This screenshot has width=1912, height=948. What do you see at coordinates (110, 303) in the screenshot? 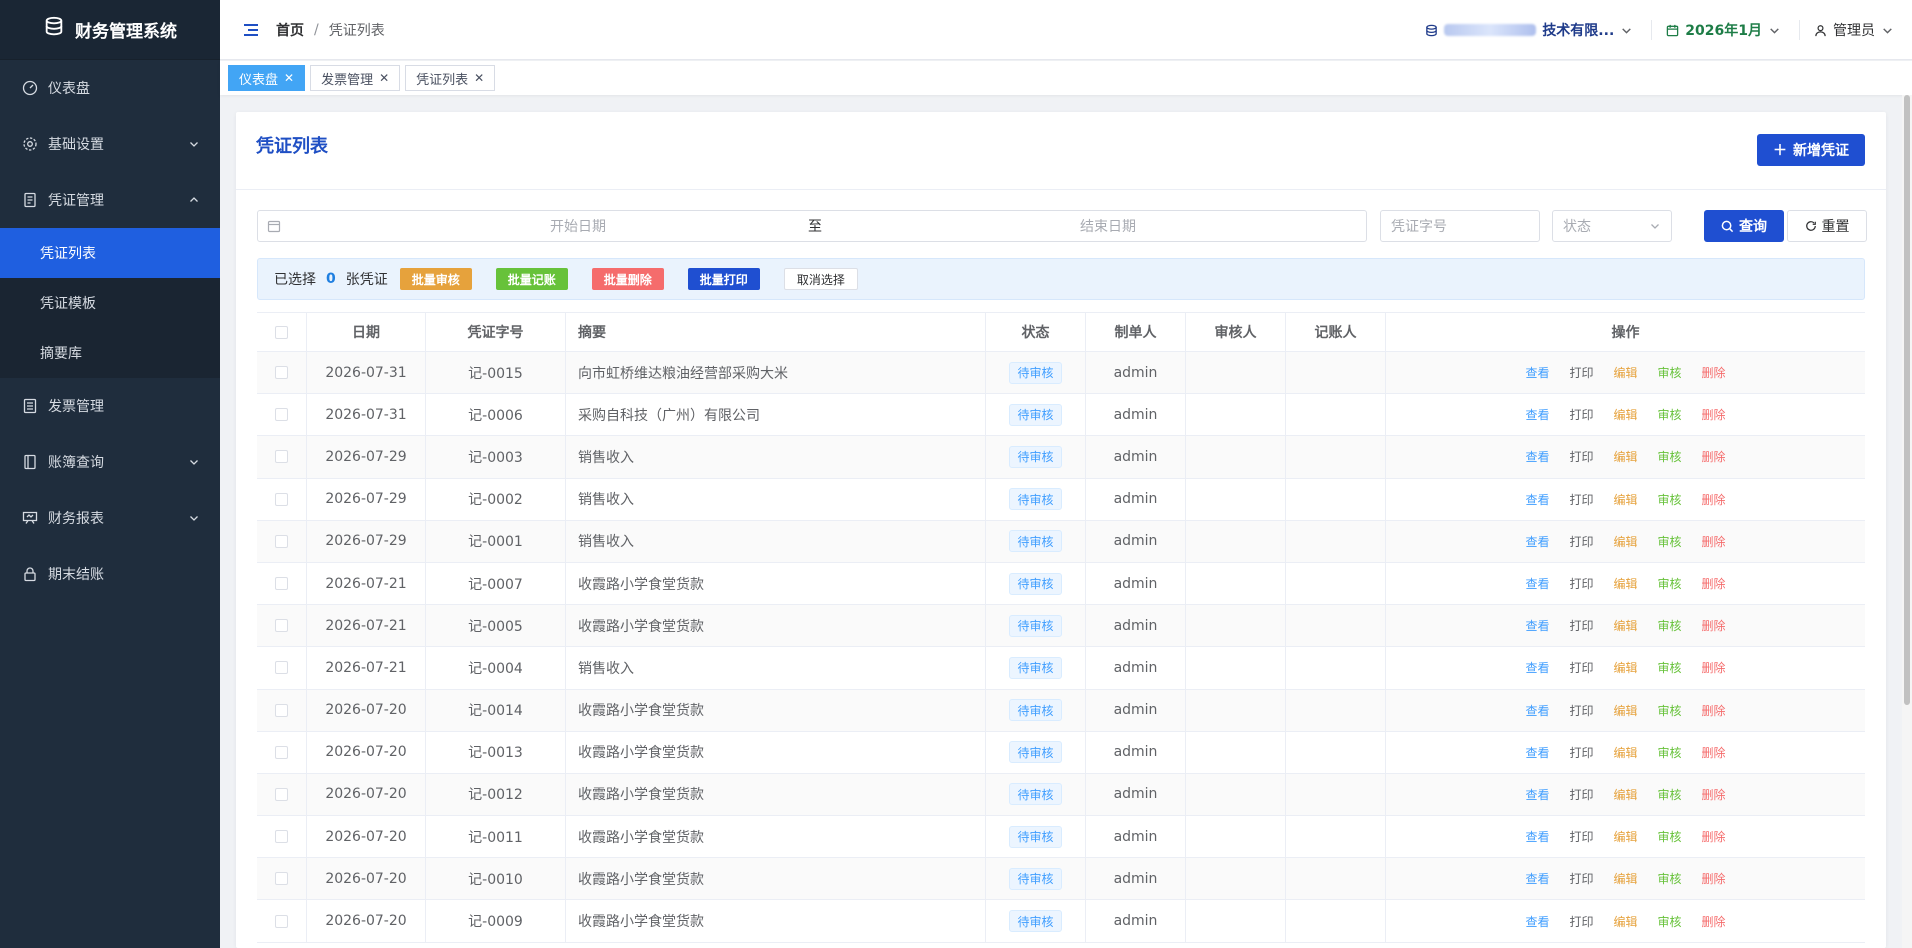
I see `sidebar-subitem-voucher-template: 凭证模板` at bounding box center [110, 303].